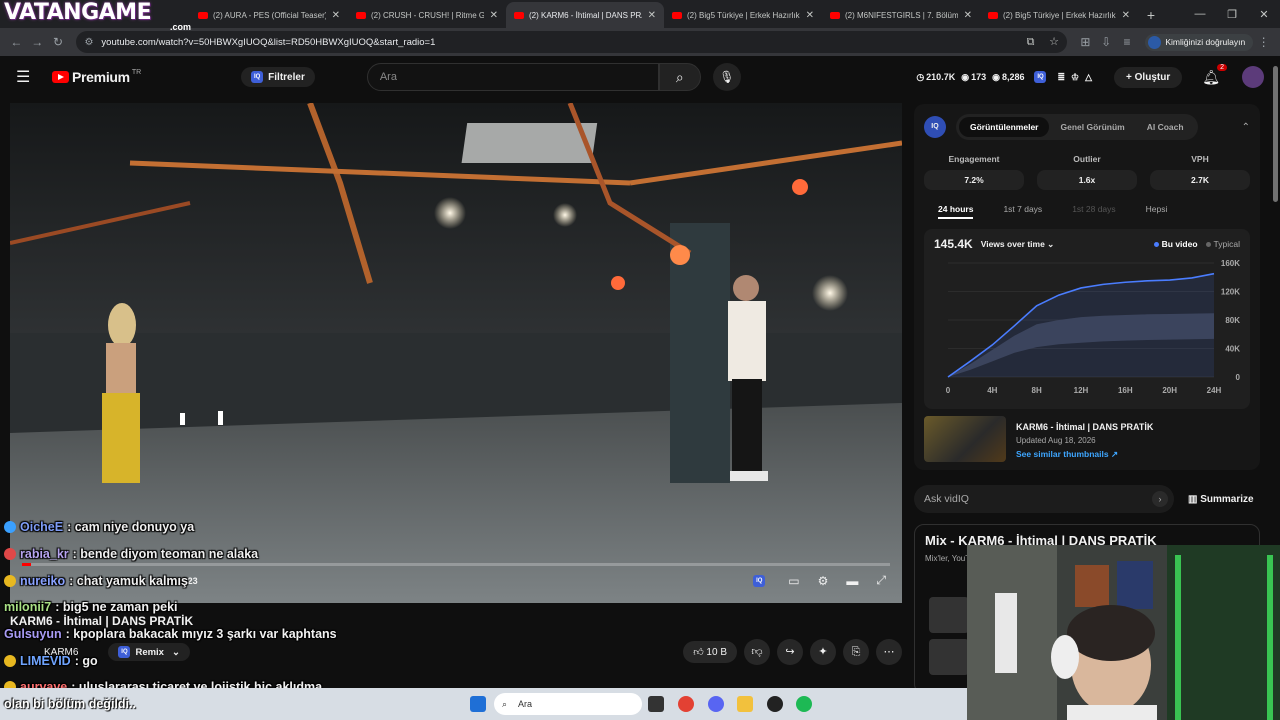 Image resolution: width=1280 pixels, height=720 pixels. Describe the element at coordinates (881, 580) in the screenshot. I see `fullscreen-icon: ⤢` at that location.